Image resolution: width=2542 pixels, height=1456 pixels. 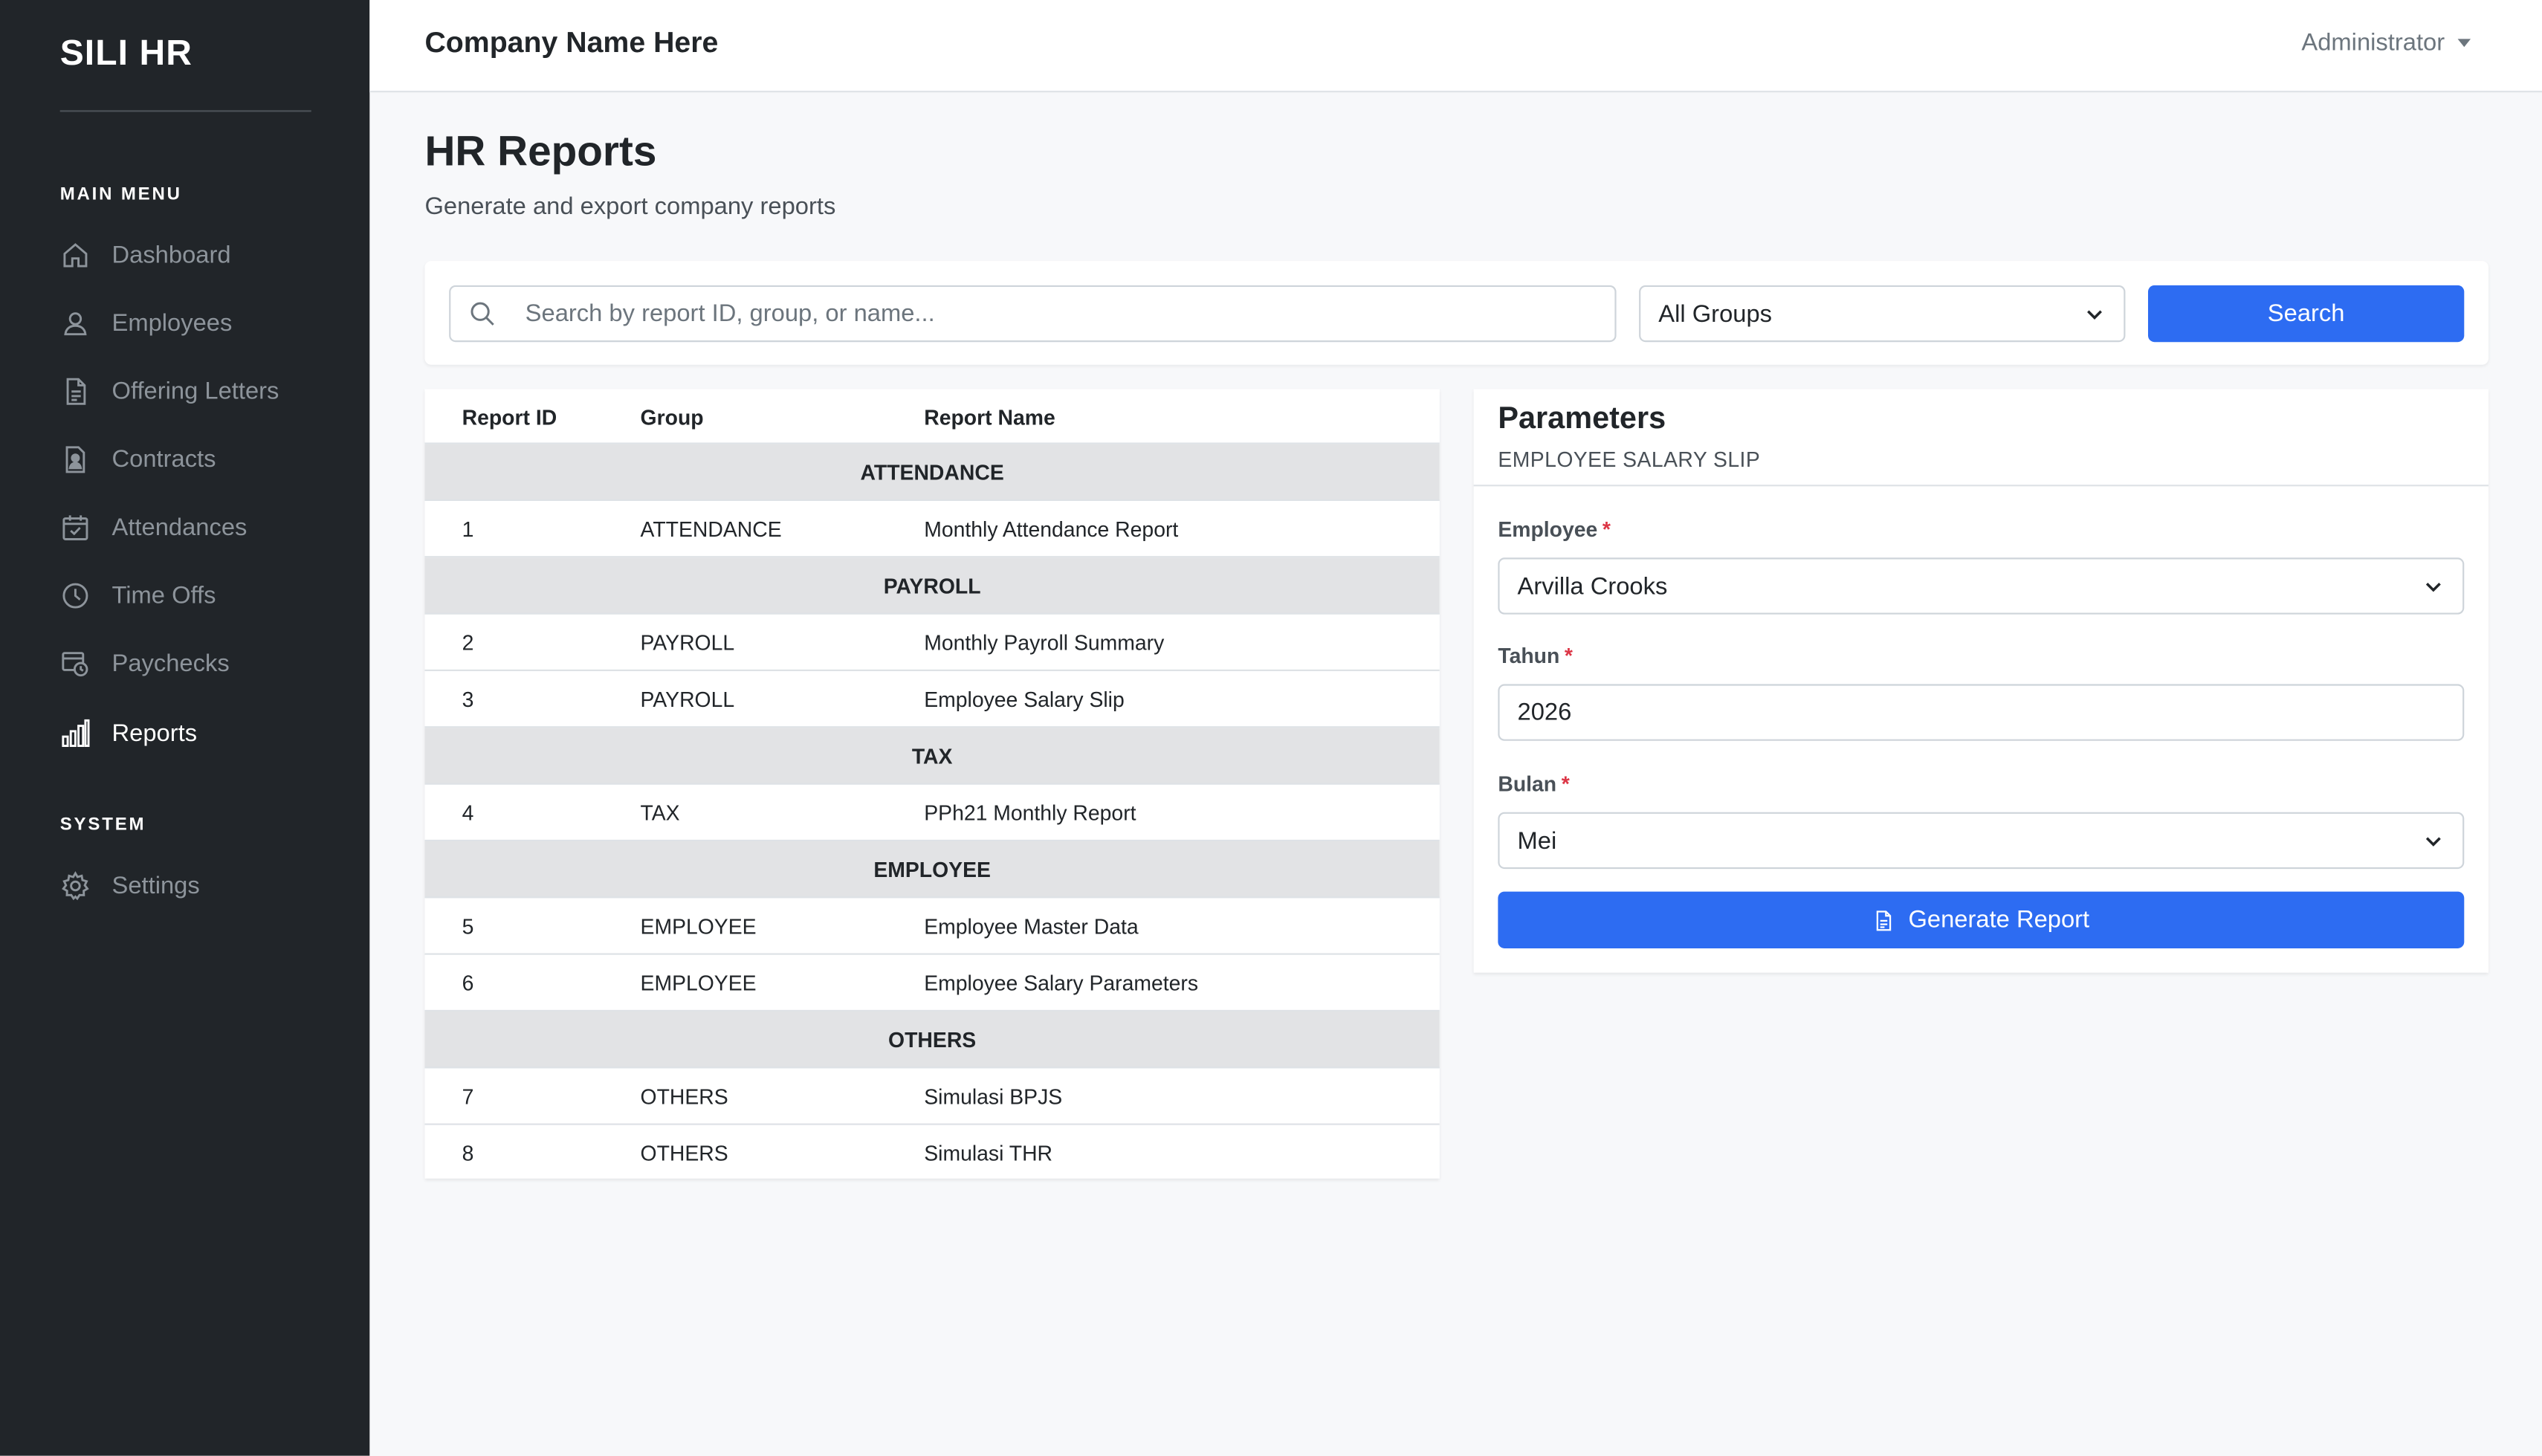 What do you see at coordinates (195, 391) in the screenshot?
I see `sidebar-item-label: Offering Letters` at bounding box center [195, 391].